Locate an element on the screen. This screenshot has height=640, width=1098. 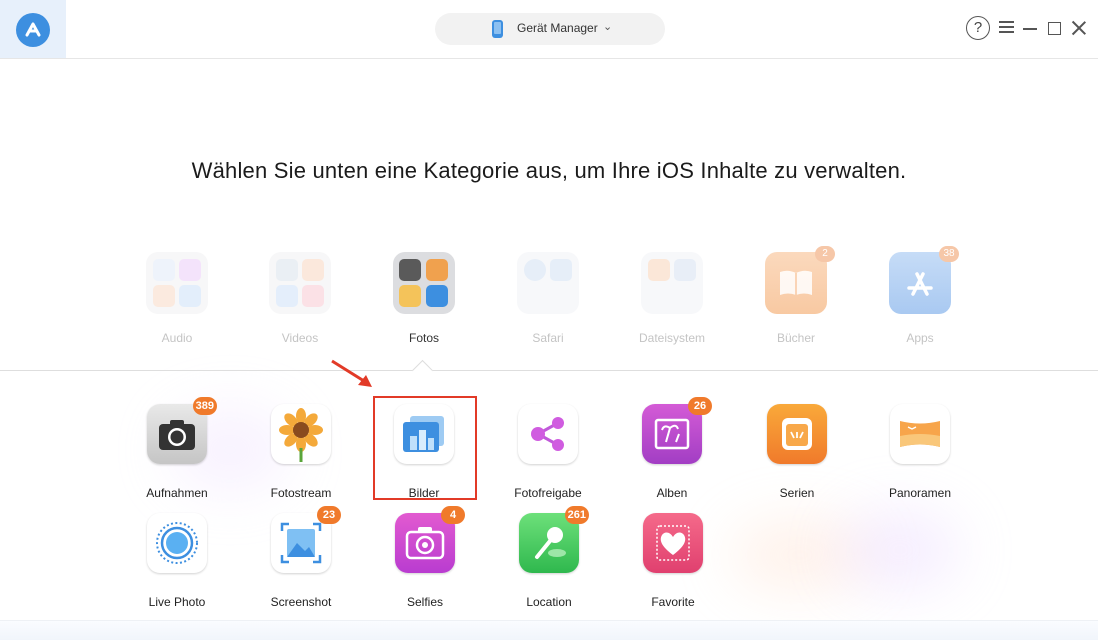
category-label: Videos is located at coordinates (300, 338).